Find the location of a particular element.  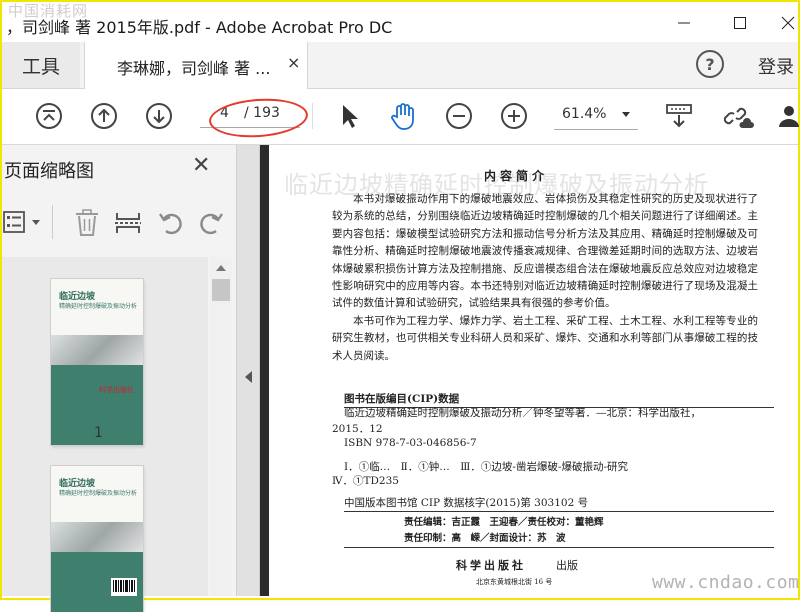

zoom-level-dropdown: 61.4% is located at coordinates (596, 116).